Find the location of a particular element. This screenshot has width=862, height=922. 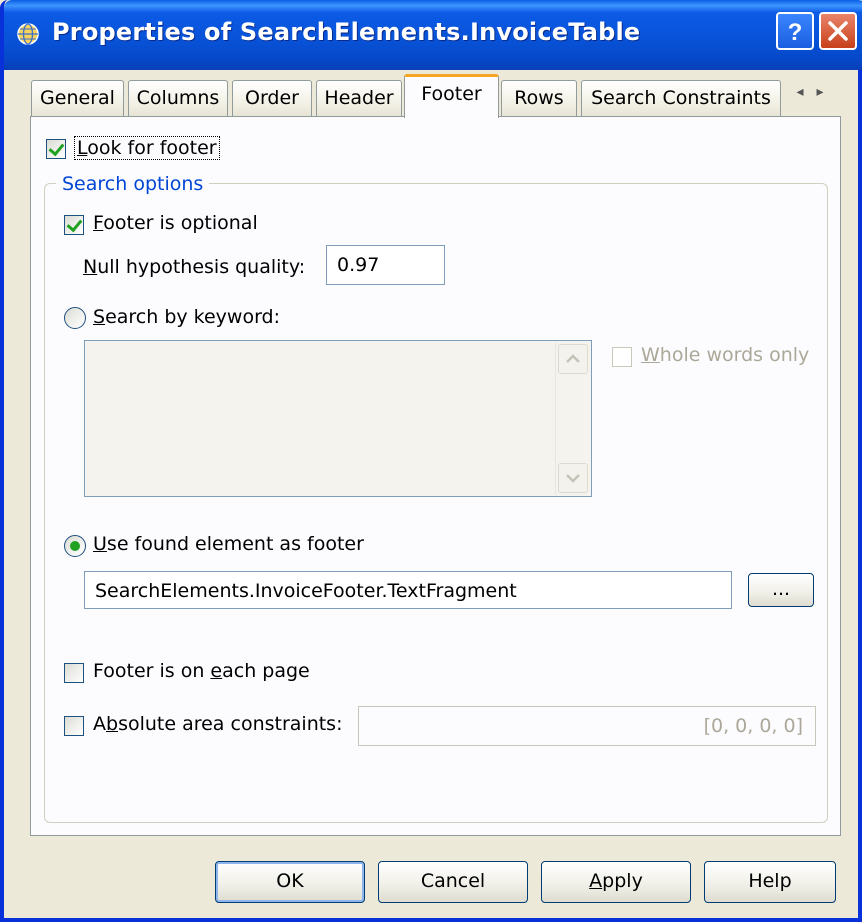

footer-each-page-label: Footer is on each page is located at coordinates (201, 671).